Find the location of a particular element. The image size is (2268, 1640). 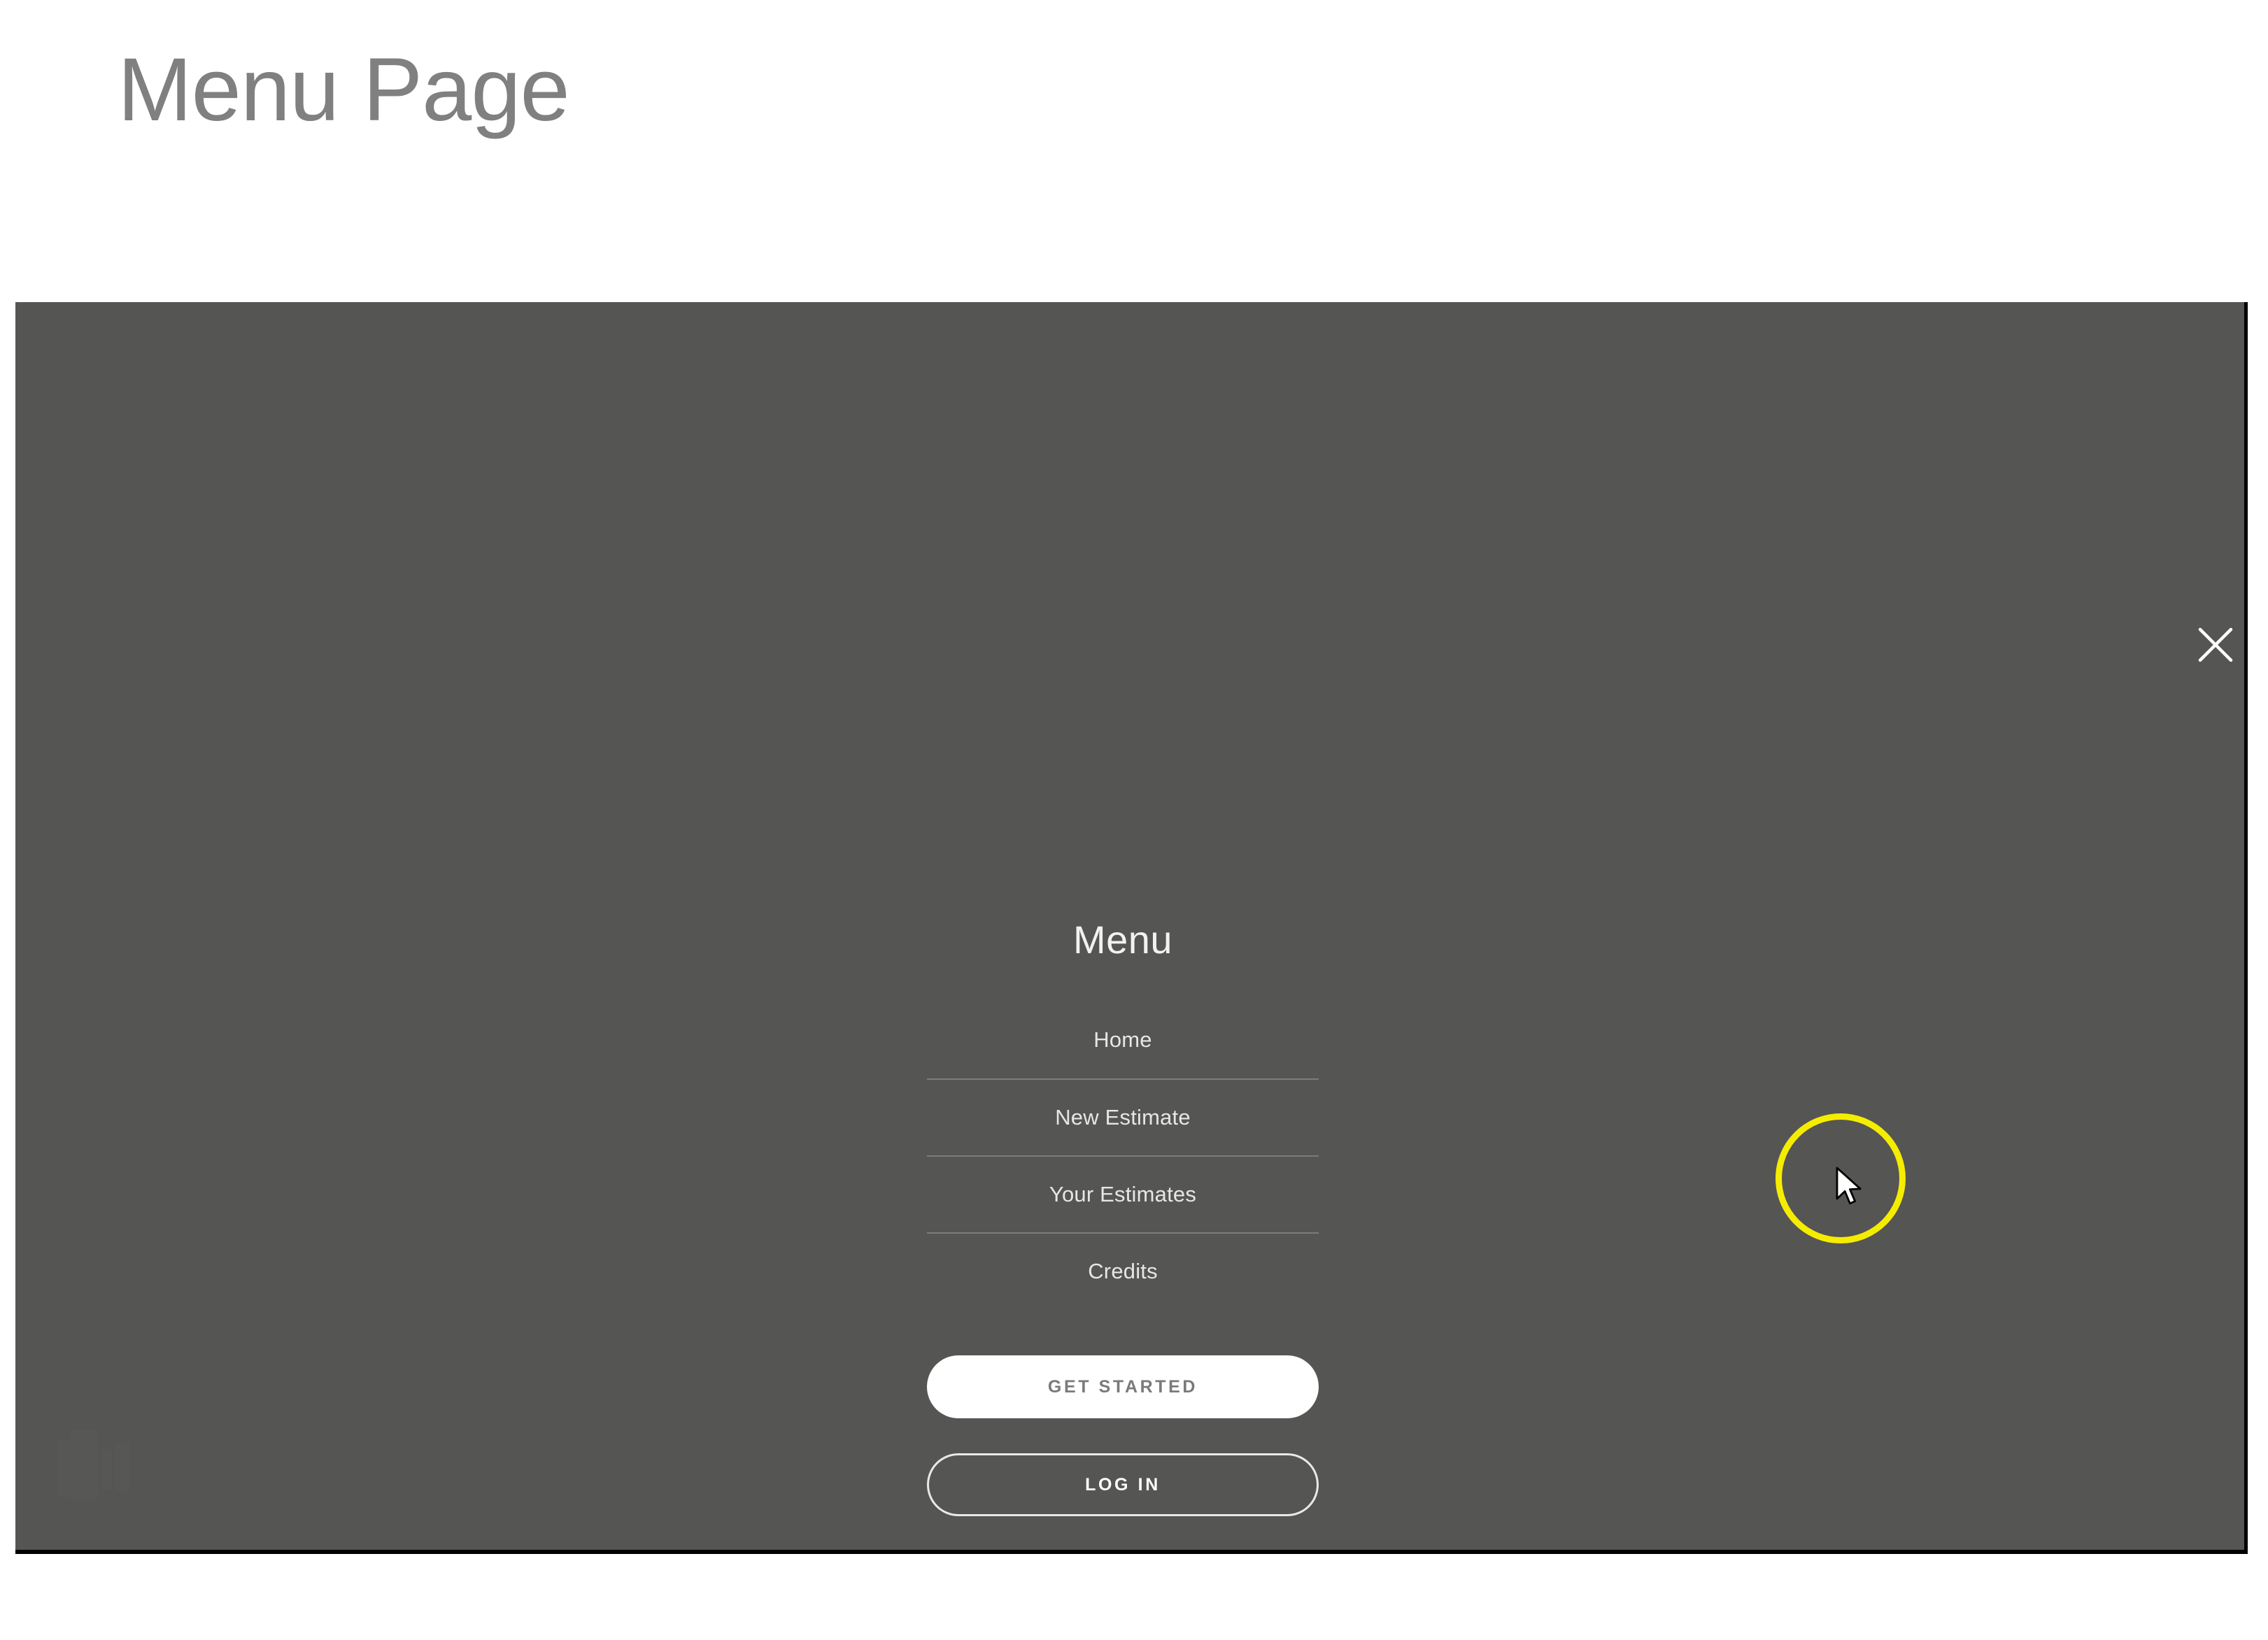

log-in-label: LOG IN is located at coordinates (1123, 1484).